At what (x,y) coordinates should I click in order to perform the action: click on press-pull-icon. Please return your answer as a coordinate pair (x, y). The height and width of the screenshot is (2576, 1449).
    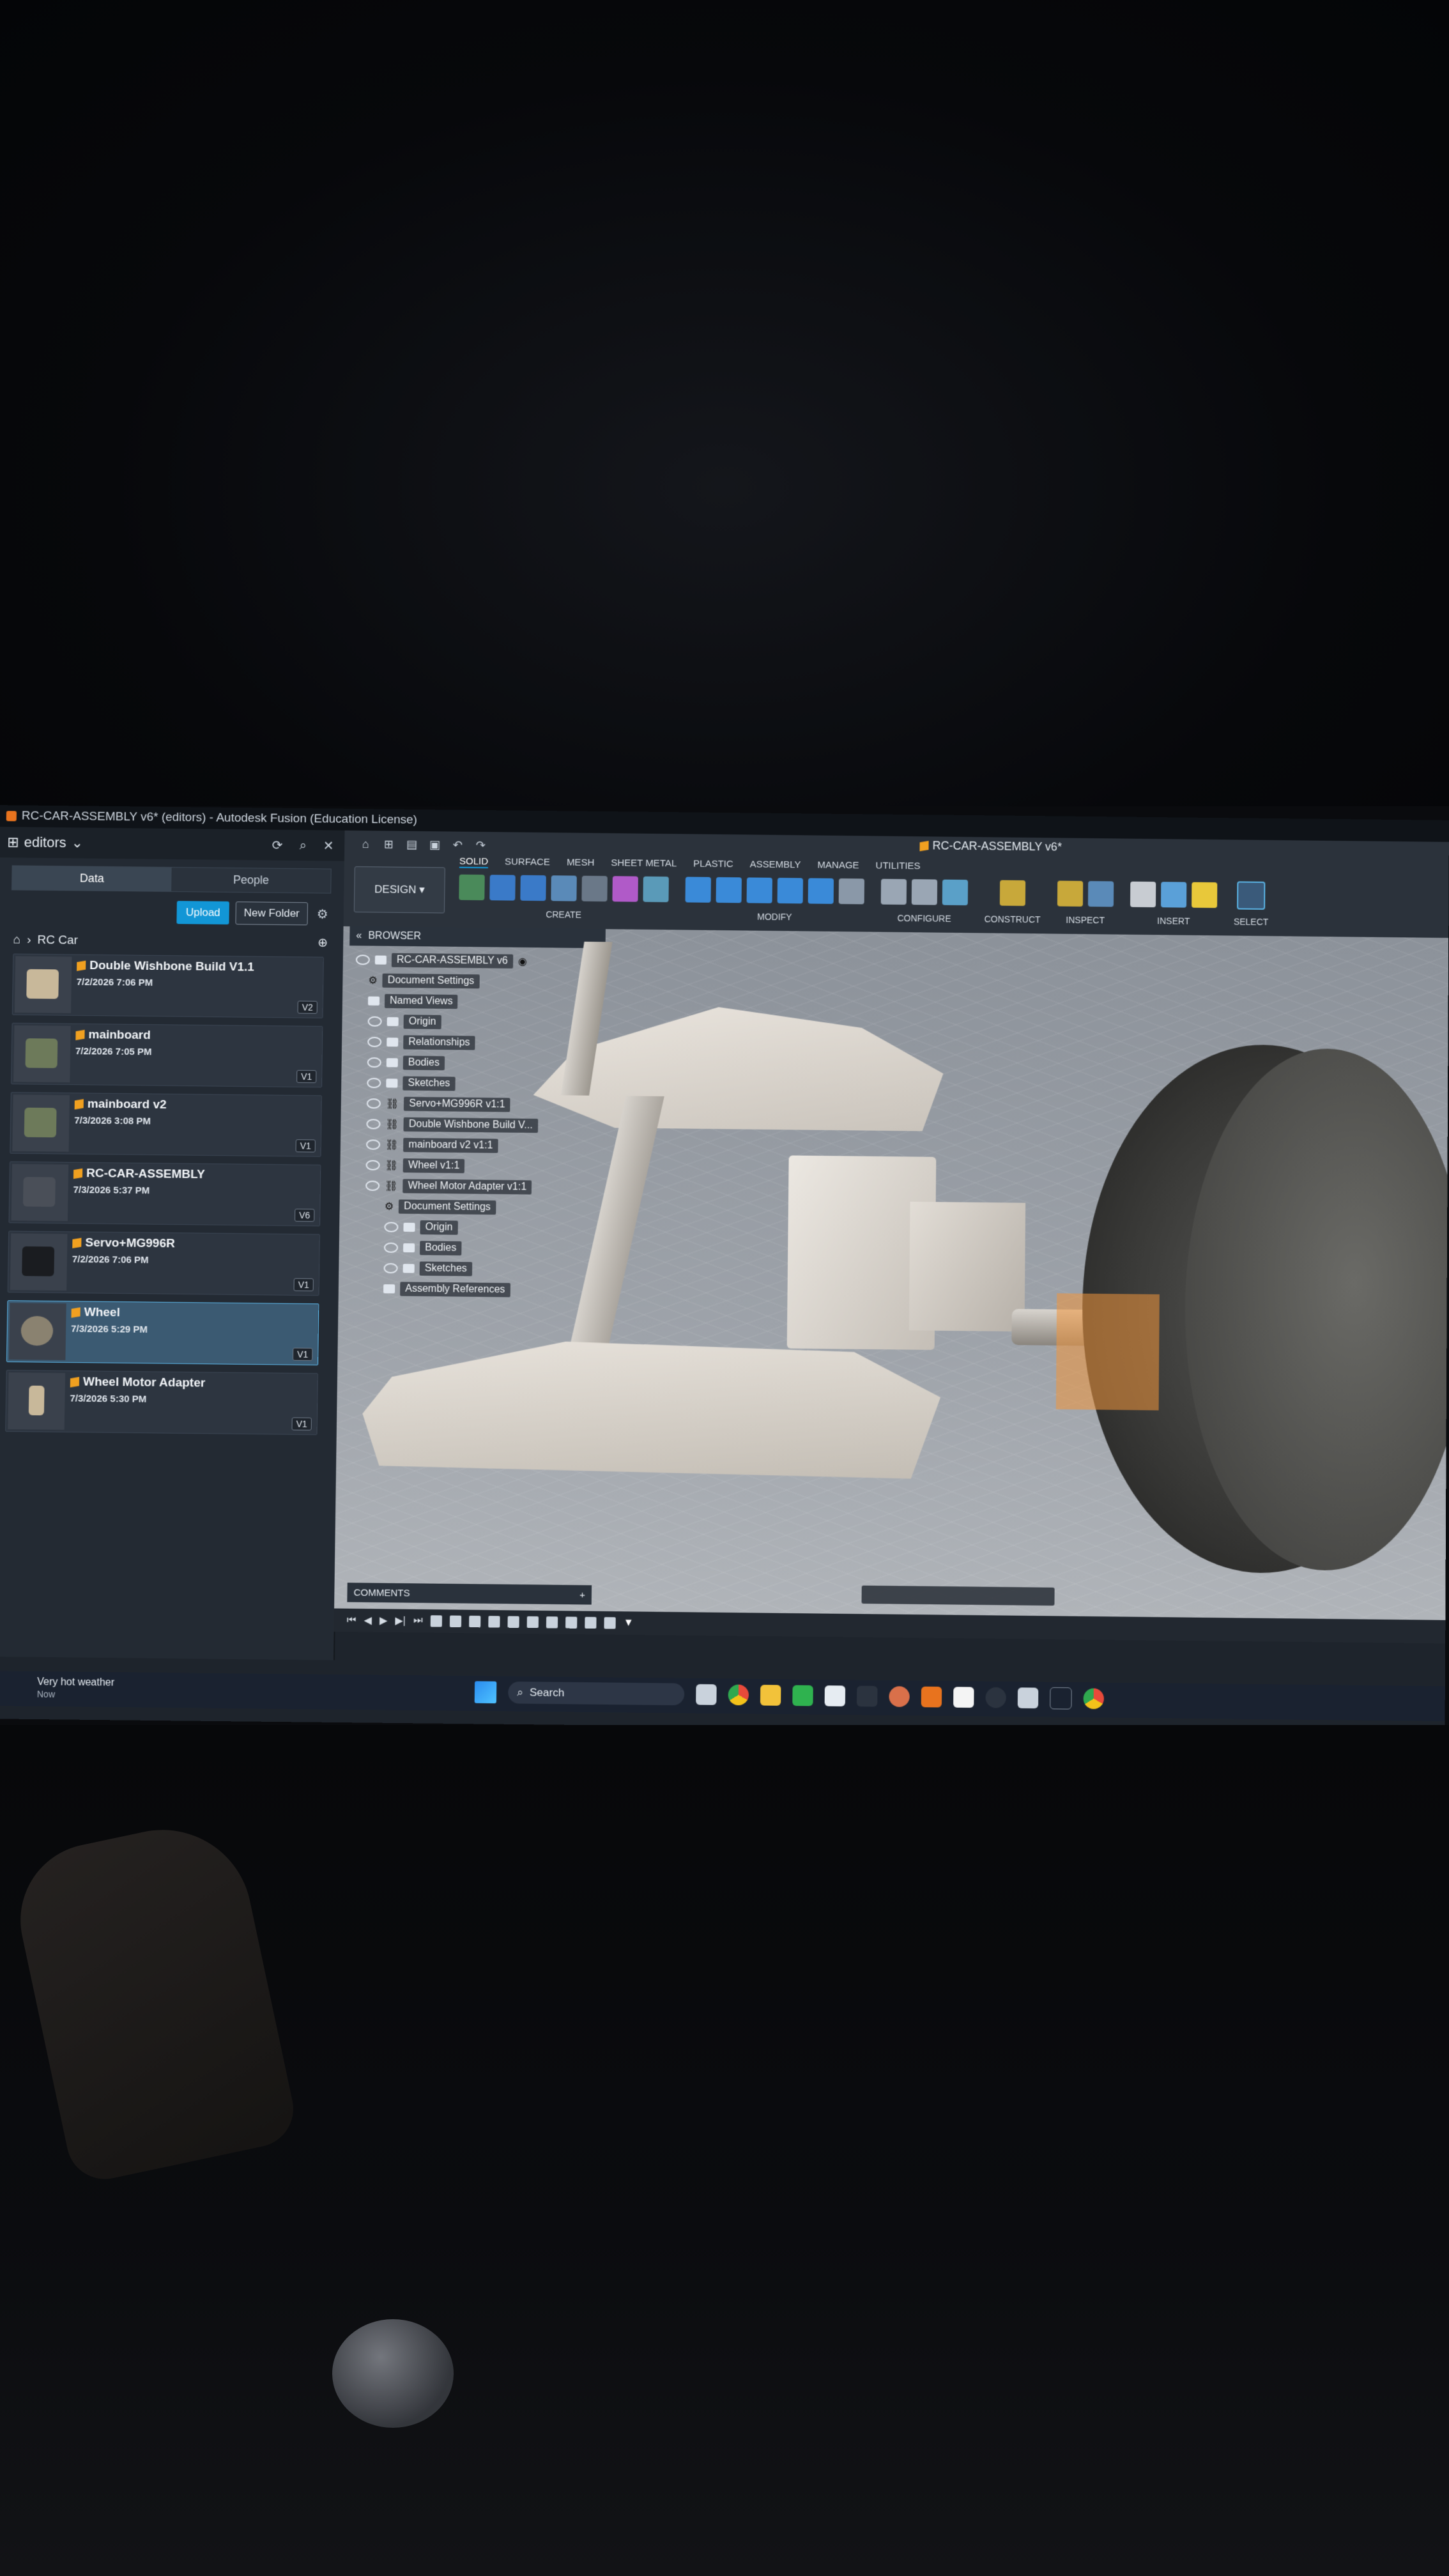
    Looking at the image, I should click on (698, 890).